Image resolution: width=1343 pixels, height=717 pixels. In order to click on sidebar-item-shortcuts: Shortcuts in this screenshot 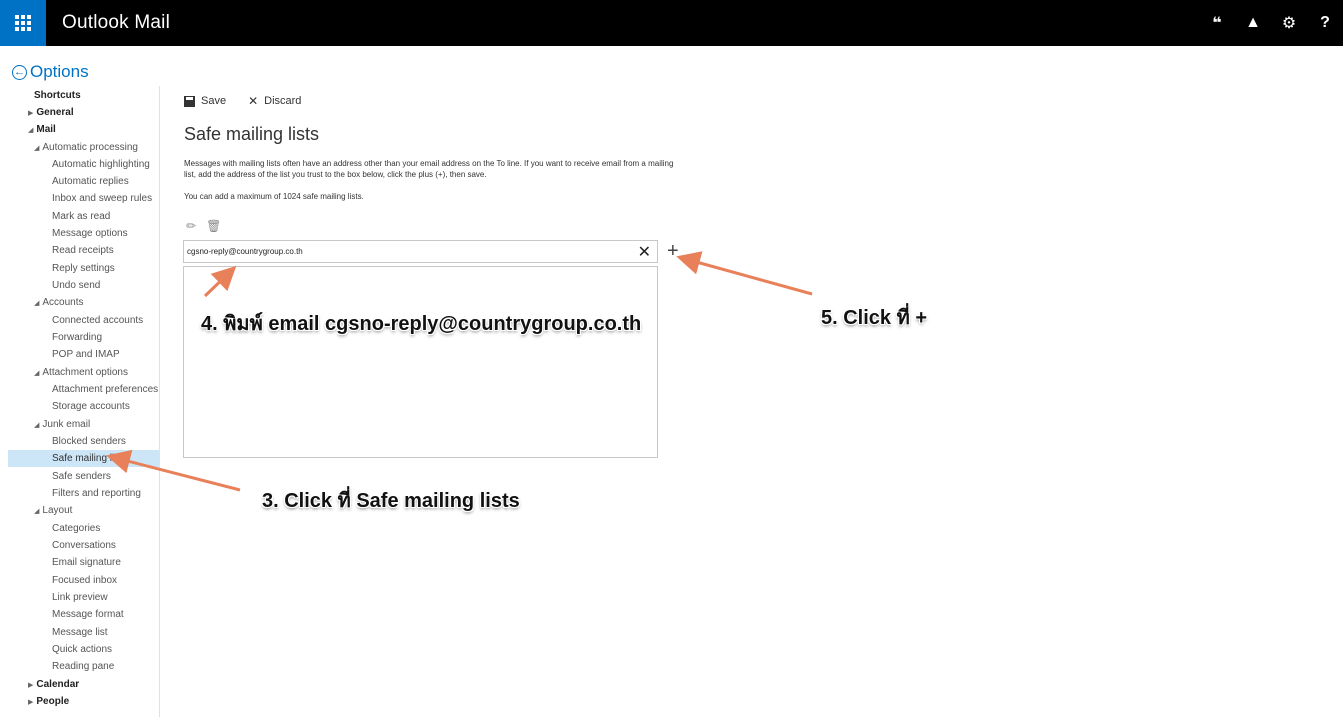, I will do `click(57, 95)`.